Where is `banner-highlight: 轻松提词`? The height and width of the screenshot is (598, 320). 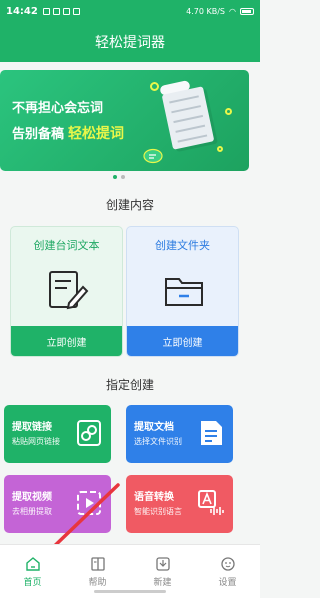
banner-highlight: 轻松提词 is located at coordinates (96, 134).